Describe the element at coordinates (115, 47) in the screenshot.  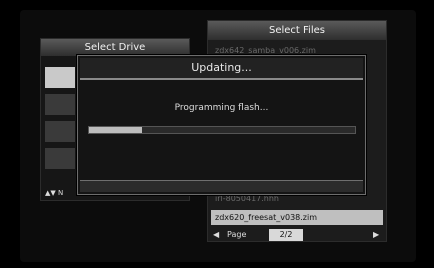
I see `select-drive-title: Select Drive` at that location.